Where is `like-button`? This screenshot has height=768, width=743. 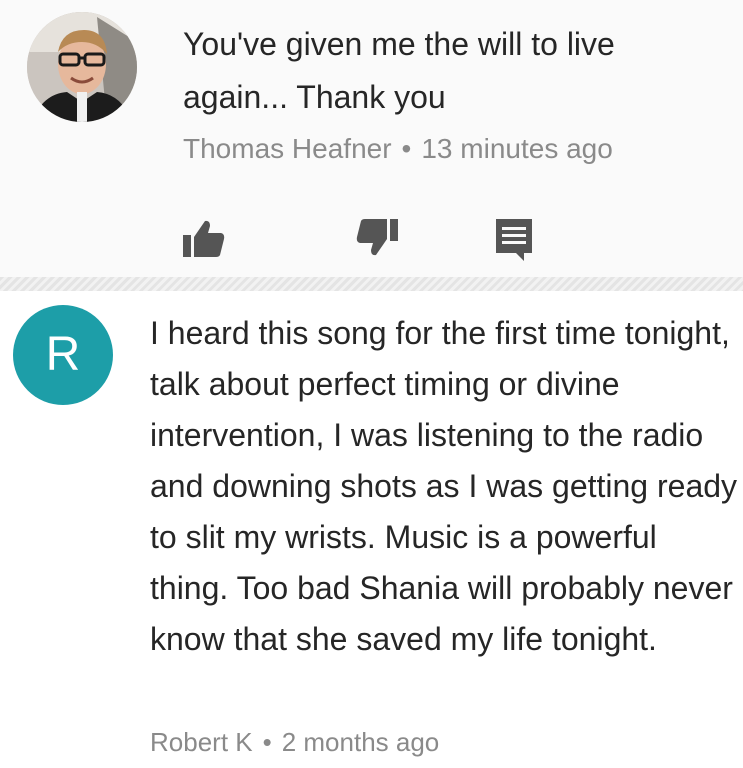 like-button is located at coordinates (203, 238).